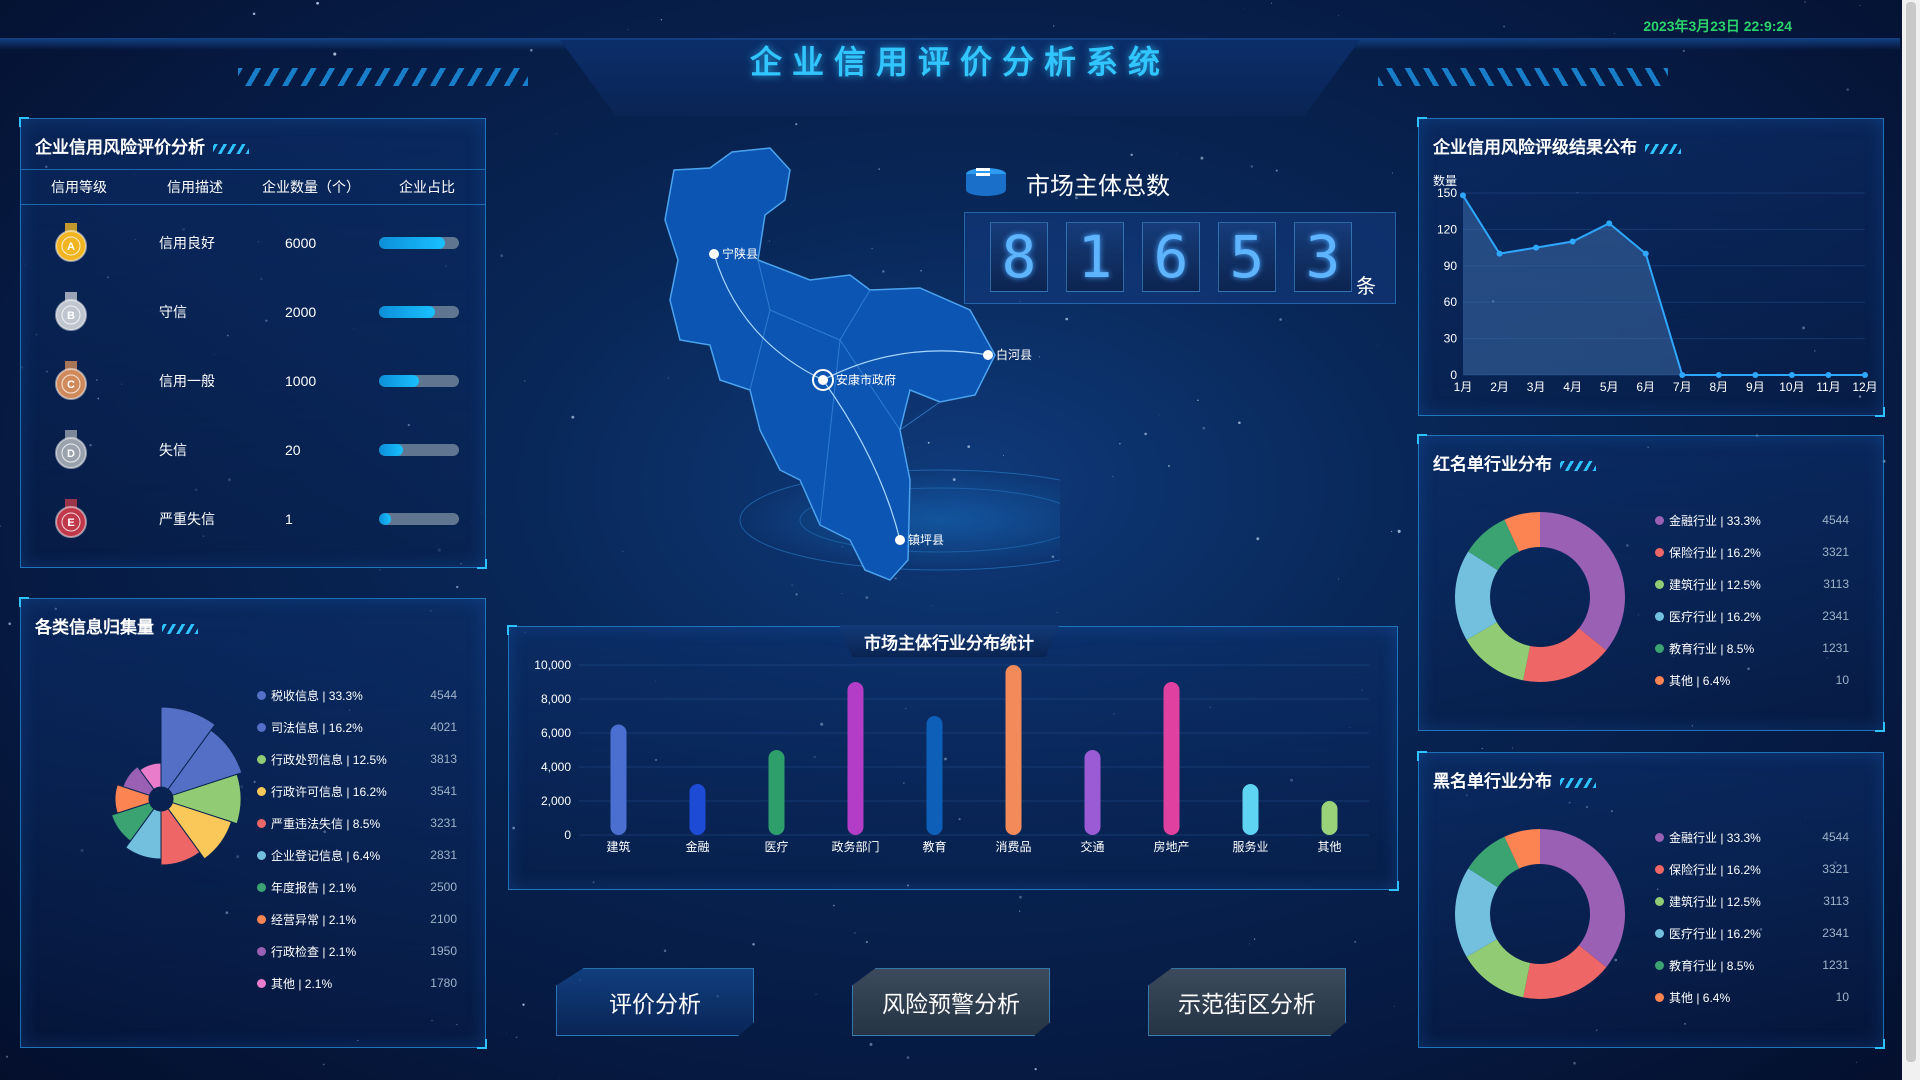 The image size is (1920, 1080). What do you see at coordinates (1247, 1002) in the screenshot?
I see `demo-district-button: 示范街区分析` at bounding box center [1247, 1002].